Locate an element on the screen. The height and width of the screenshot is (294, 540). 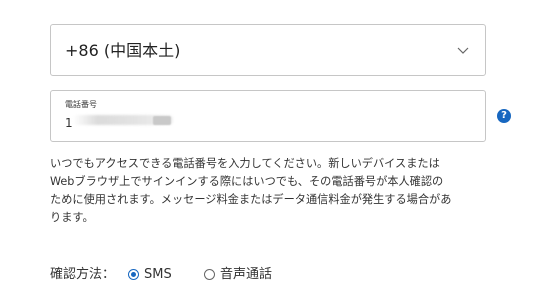
help-icon: ? is located at coordinates (504, 116).